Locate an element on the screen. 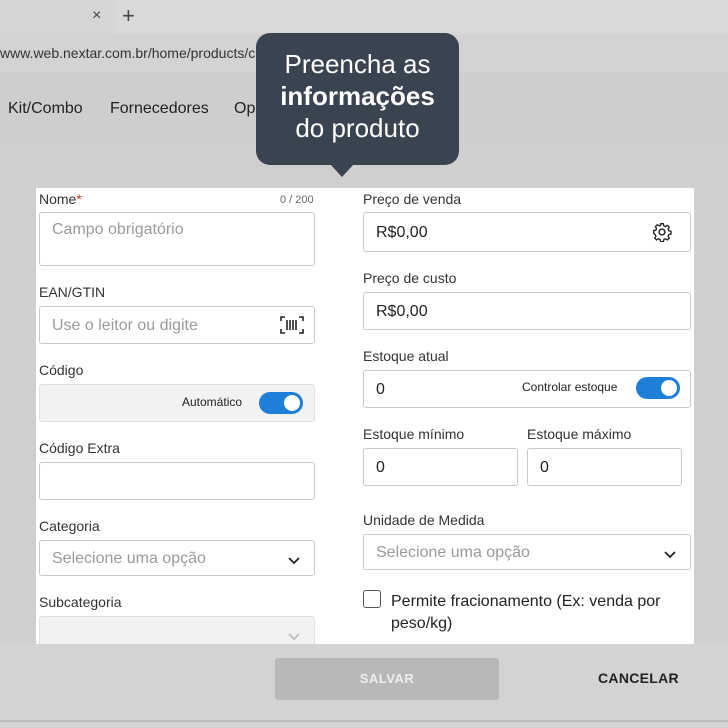  tooltip-line-3: do produto is located at coordinates (357, 128).